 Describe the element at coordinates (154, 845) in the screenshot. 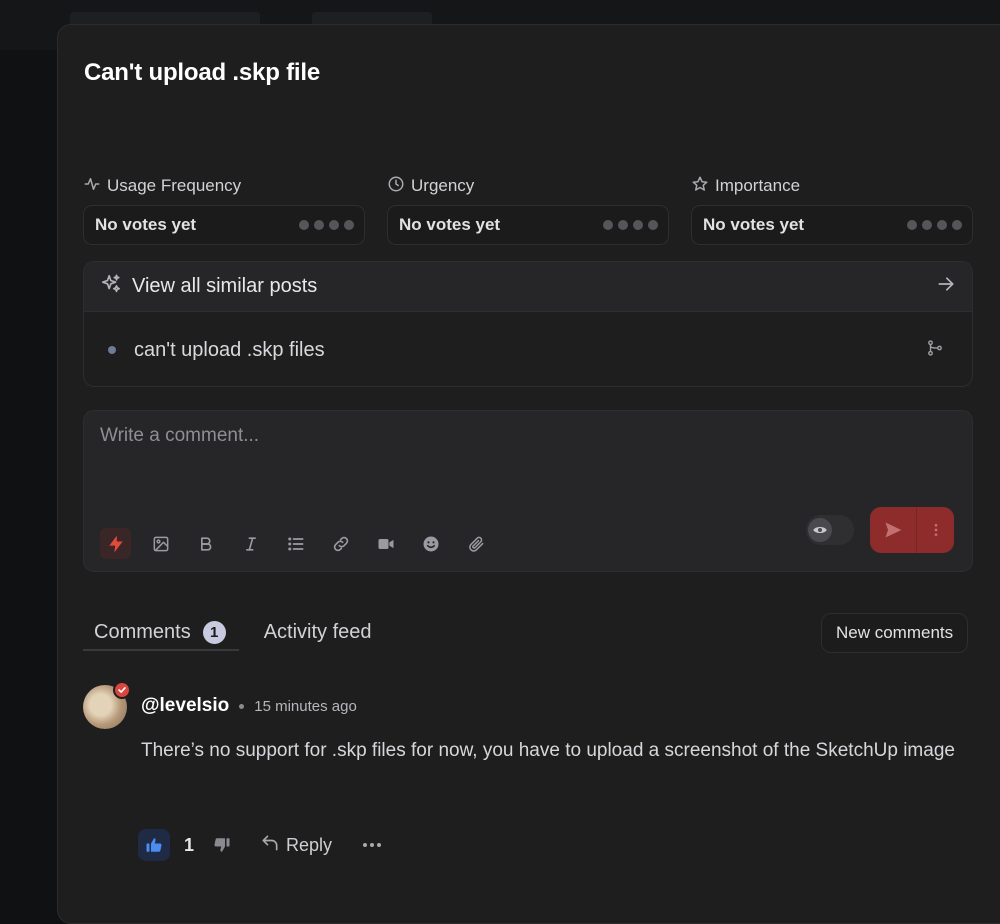

I see `thumbs-up-icon` at that location.